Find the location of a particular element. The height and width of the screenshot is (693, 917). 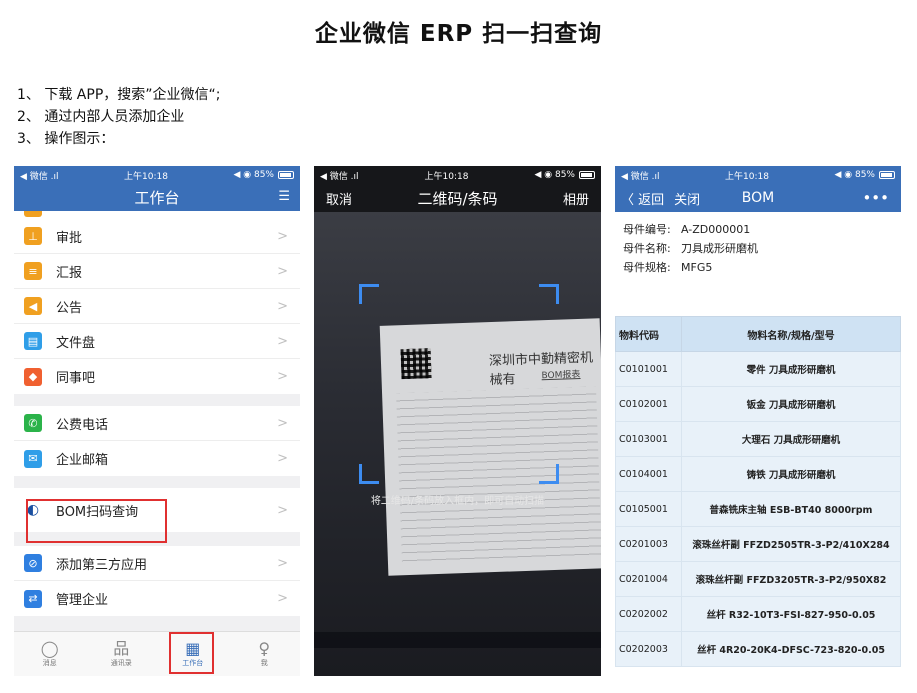

workbench-item: ◀ 公告 > is located at coordinates (157, 306).